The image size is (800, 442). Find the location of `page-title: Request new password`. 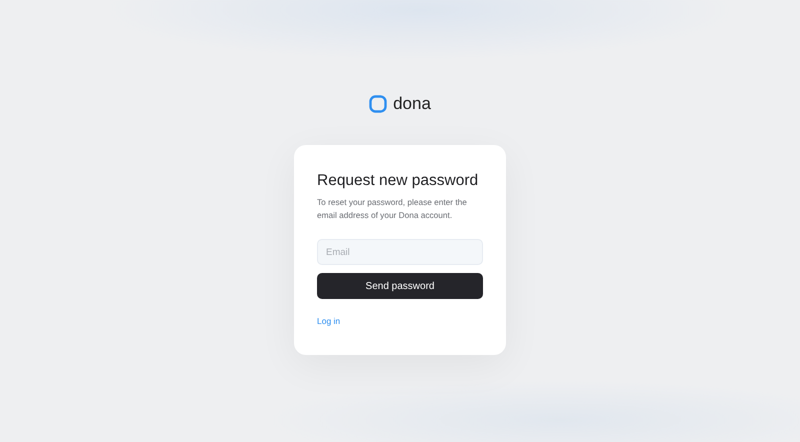

page-title: Request new password is located at coordinates (398, 181).